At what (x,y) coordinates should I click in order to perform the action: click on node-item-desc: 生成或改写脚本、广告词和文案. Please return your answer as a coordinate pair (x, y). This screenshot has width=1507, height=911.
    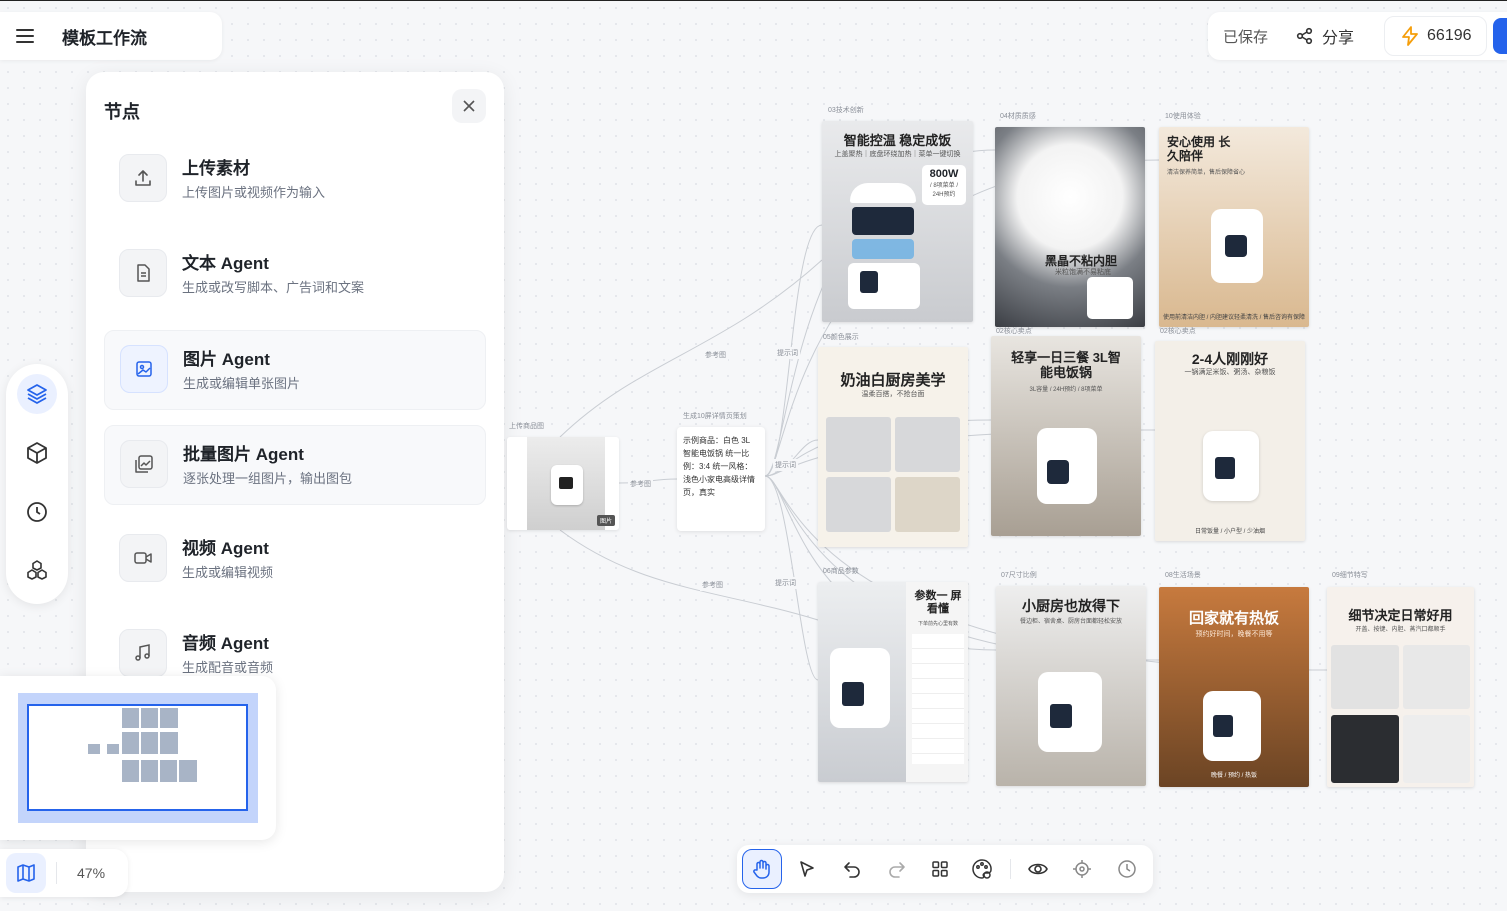
    Looking at the image, I should click on (273, 287).